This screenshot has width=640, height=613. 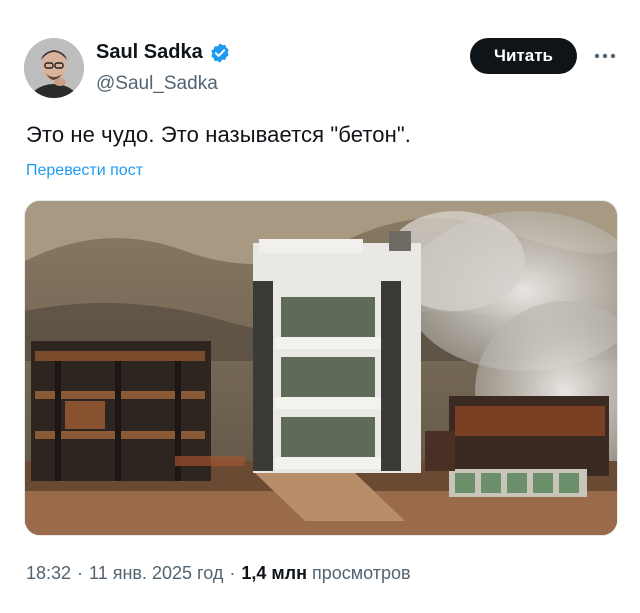 I want to click on avatar, so click(x=54, y=68).